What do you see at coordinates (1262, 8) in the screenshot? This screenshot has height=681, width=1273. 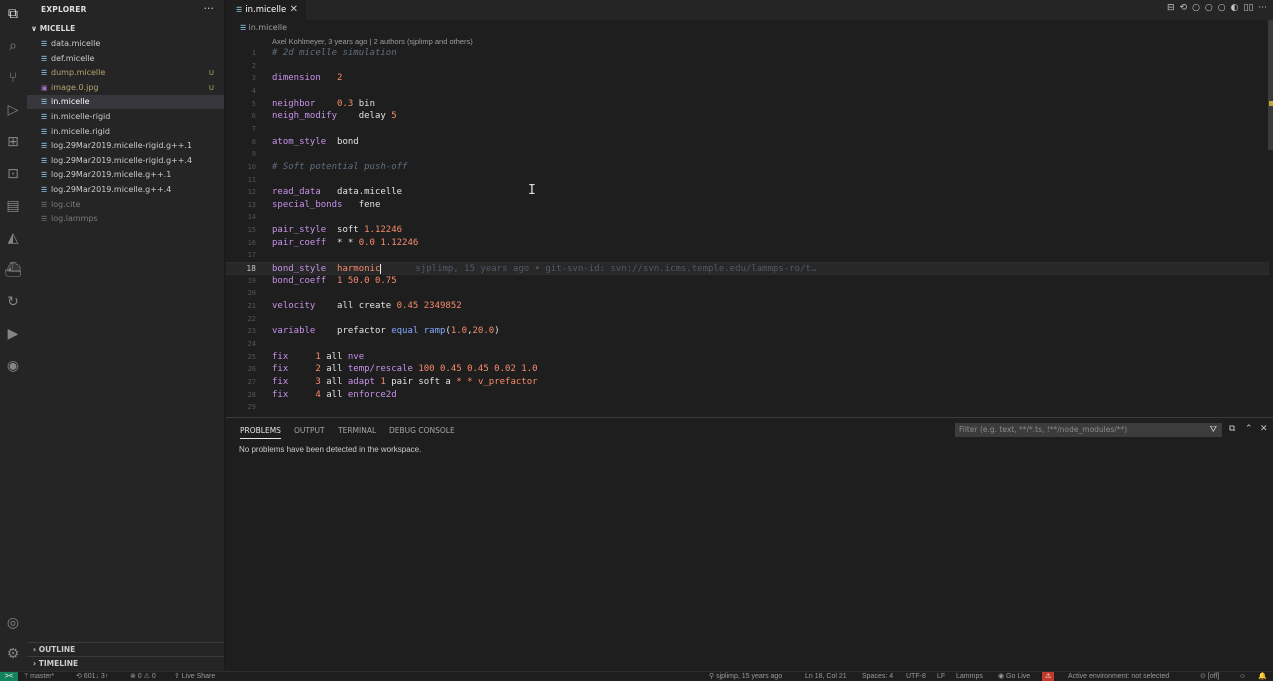 I see `more-actions-icon: ···` at bounding box center [1262, 8].